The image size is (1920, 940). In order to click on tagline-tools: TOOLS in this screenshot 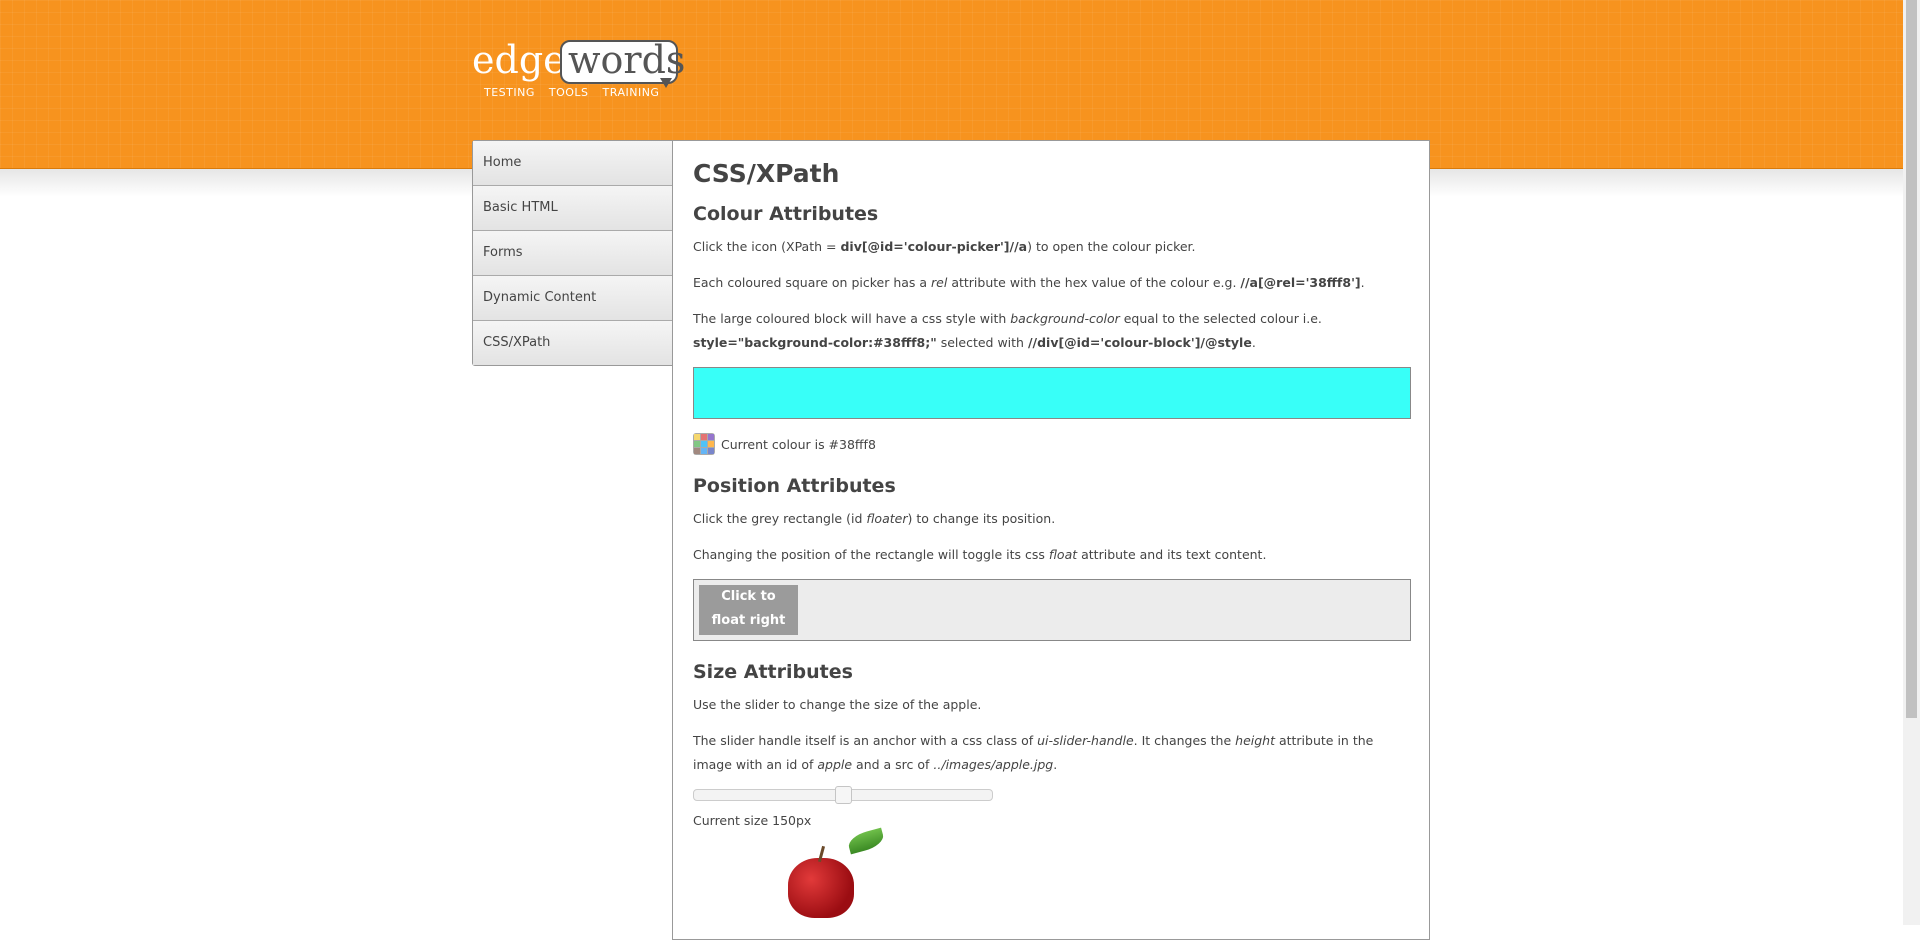, I will do `click(568, 92)`.